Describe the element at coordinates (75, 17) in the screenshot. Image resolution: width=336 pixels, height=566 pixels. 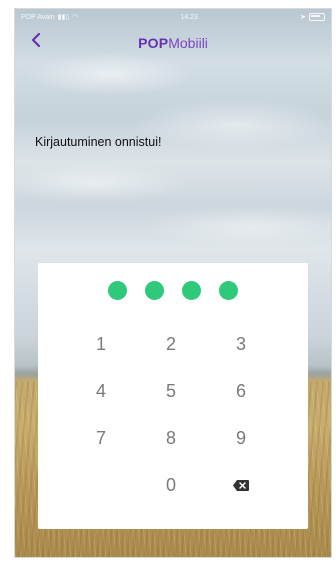
I see `wifi-icon: ◠` at that location.